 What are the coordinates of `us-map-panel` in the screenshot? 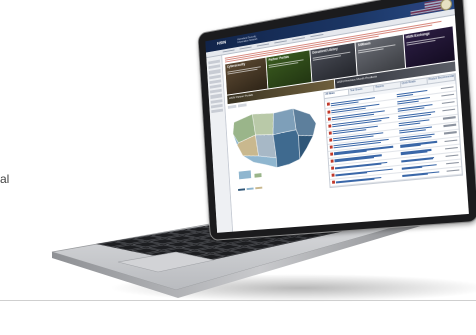 It's located at (277, 143).